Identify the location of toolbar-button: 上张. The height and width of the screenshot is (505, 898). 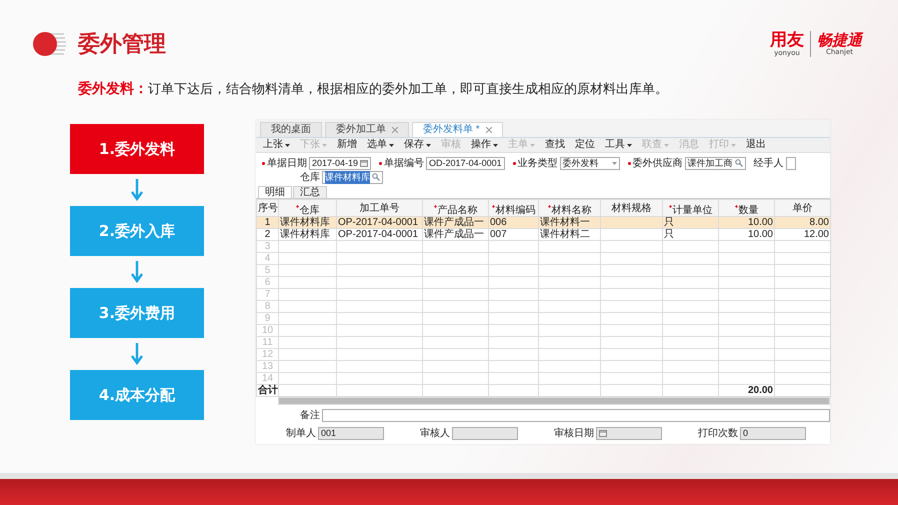
(276, 145).